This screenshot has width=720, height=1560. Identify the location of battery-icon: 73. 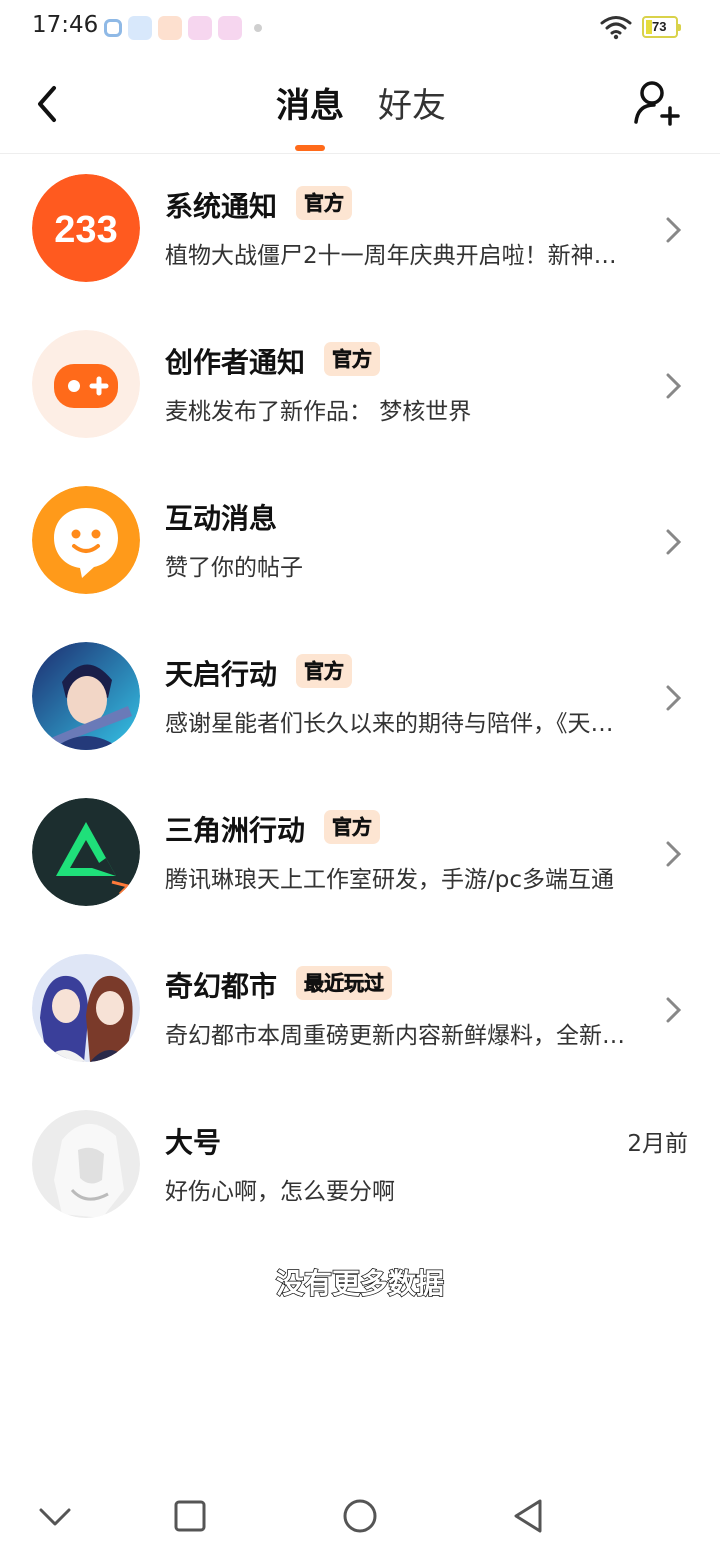
(661, 27).